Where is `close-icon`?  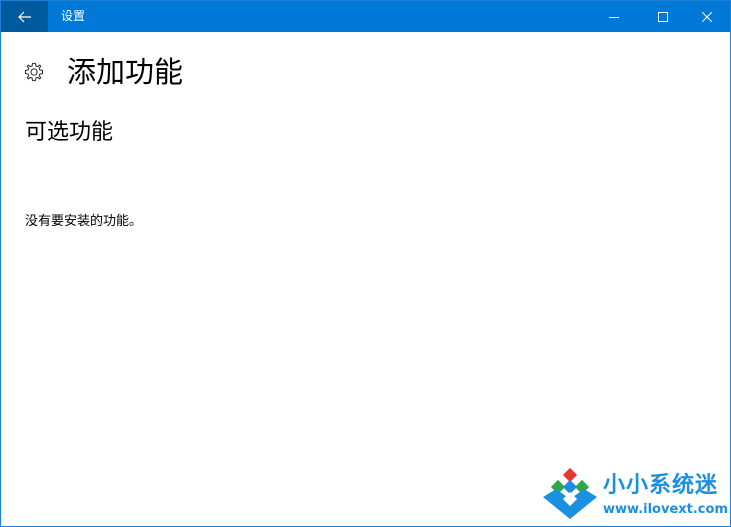 close-icon is located at coordinates (707, 16).